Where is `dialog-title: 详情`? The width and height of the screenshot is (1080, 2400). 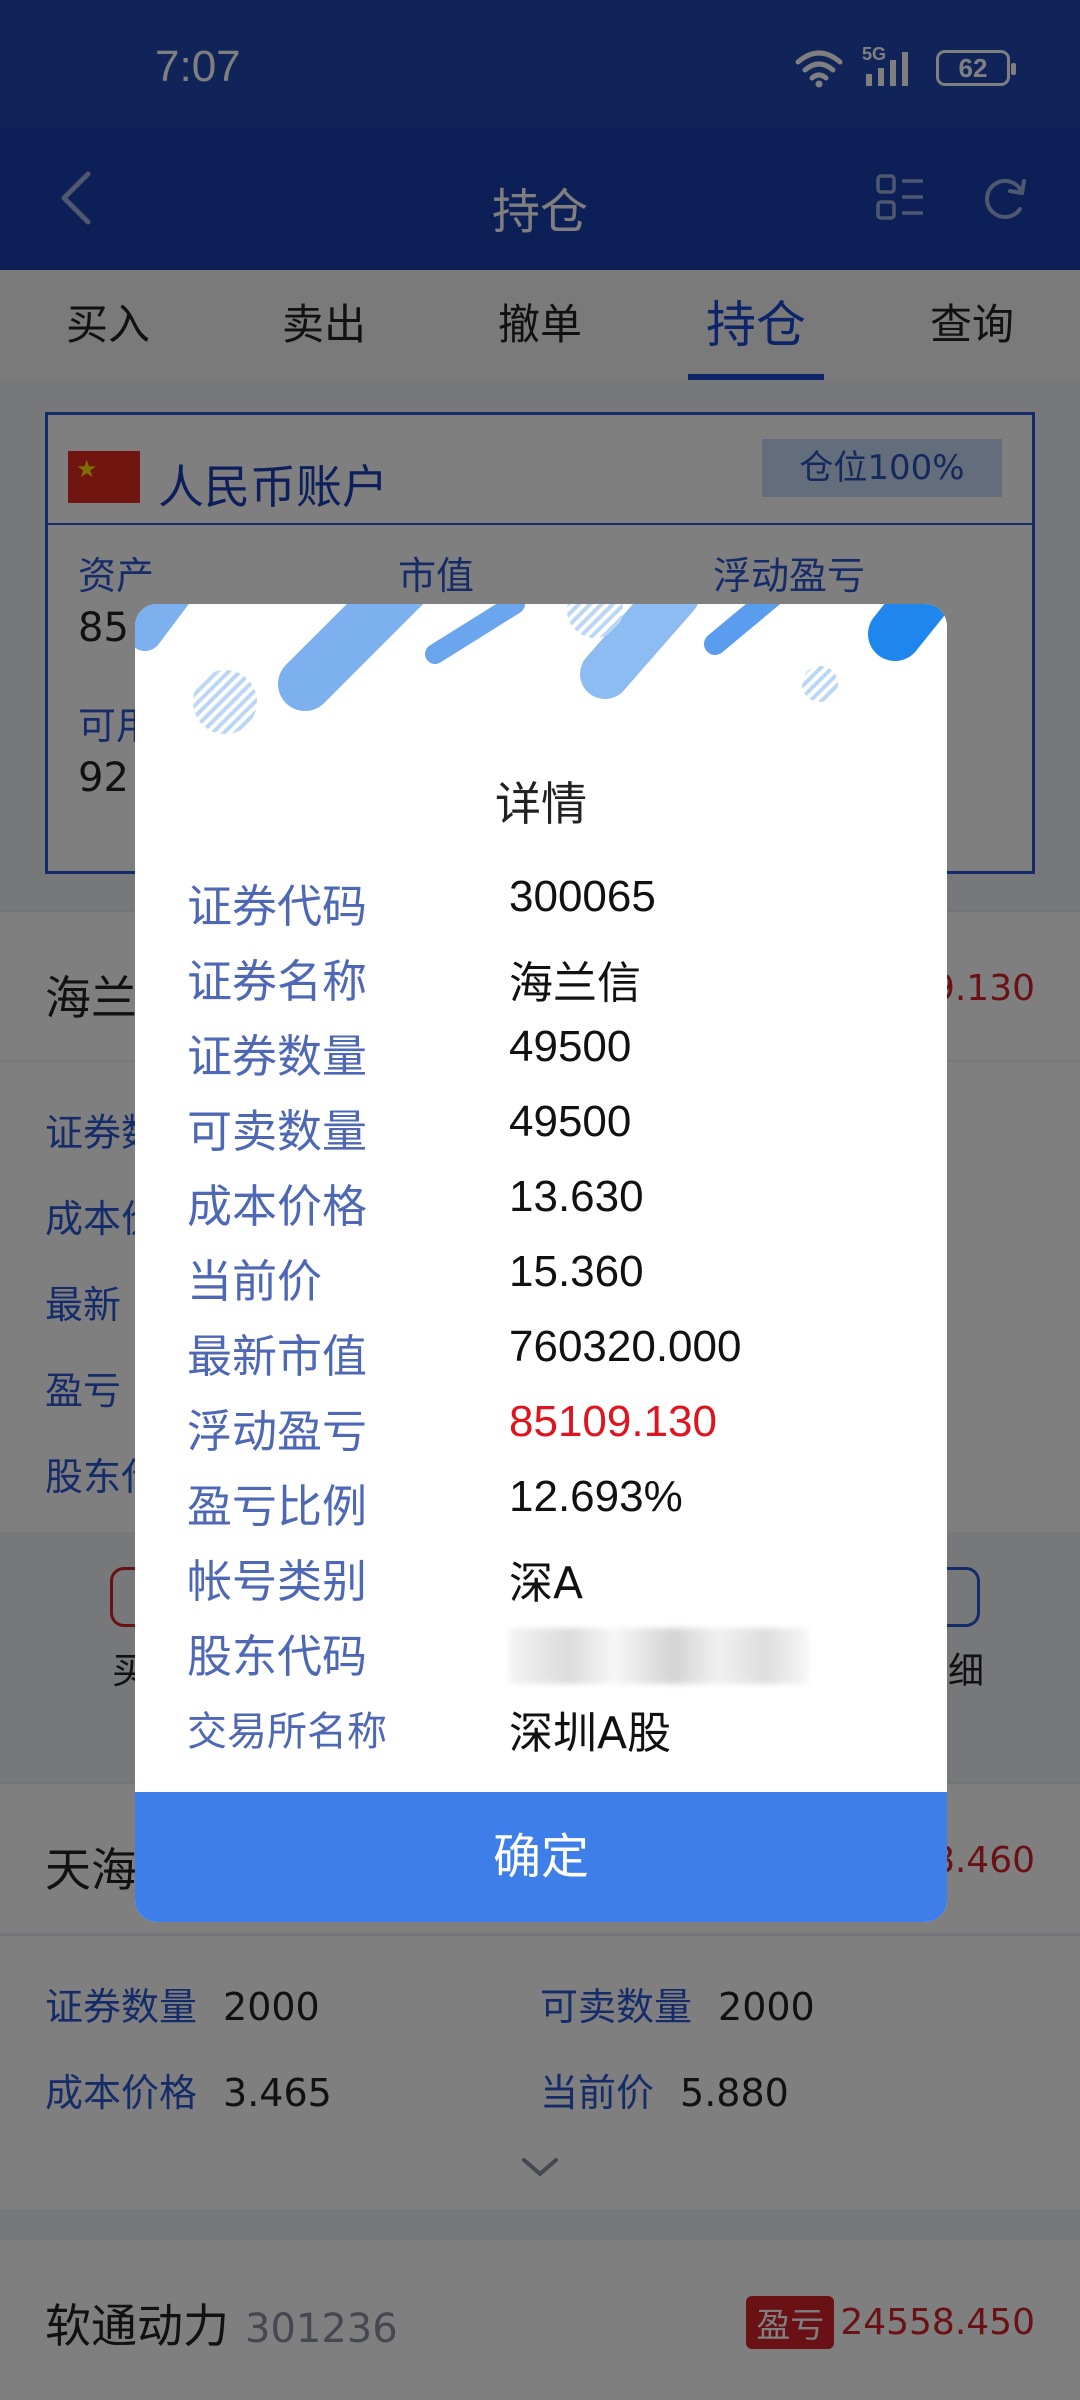 dialog-title: 详情 is located at coordinates (541, 804).